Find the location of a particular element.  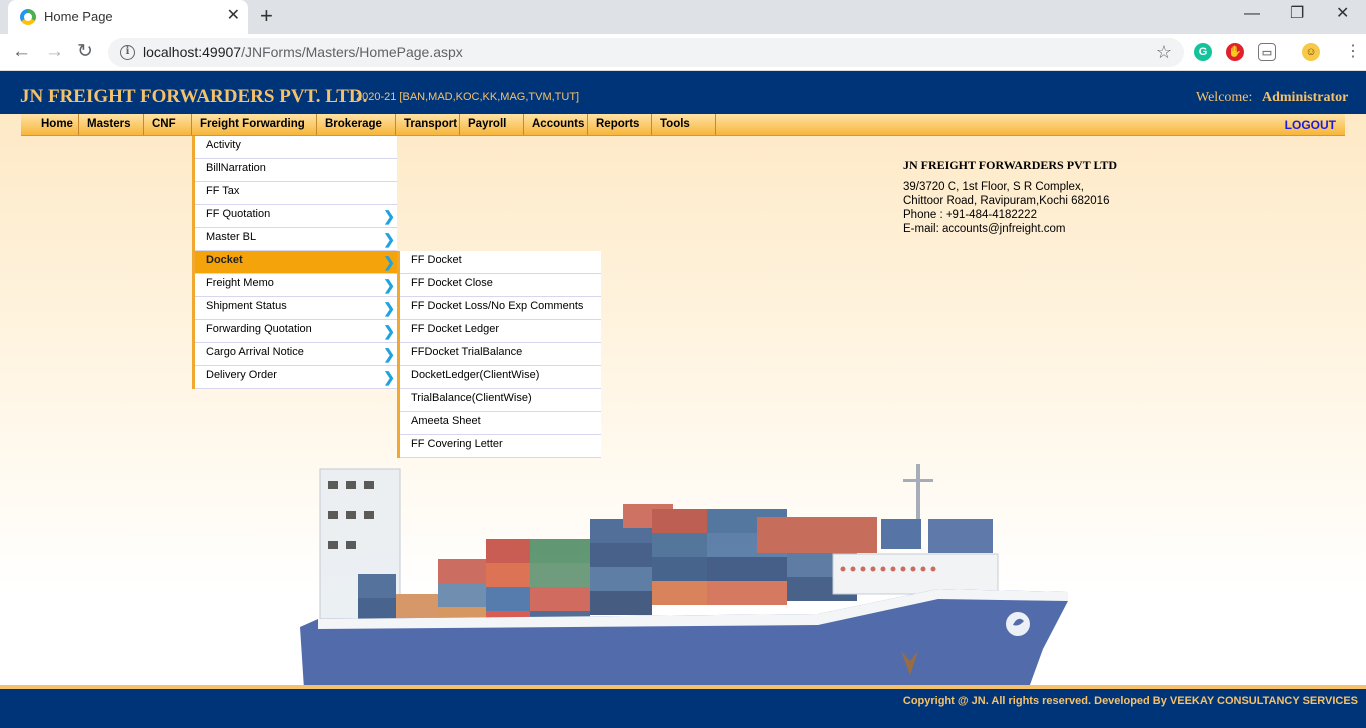

address-line: Chittoor Road, Ravipuram,Kochi 682016 is located at coordinates (1006, 201).